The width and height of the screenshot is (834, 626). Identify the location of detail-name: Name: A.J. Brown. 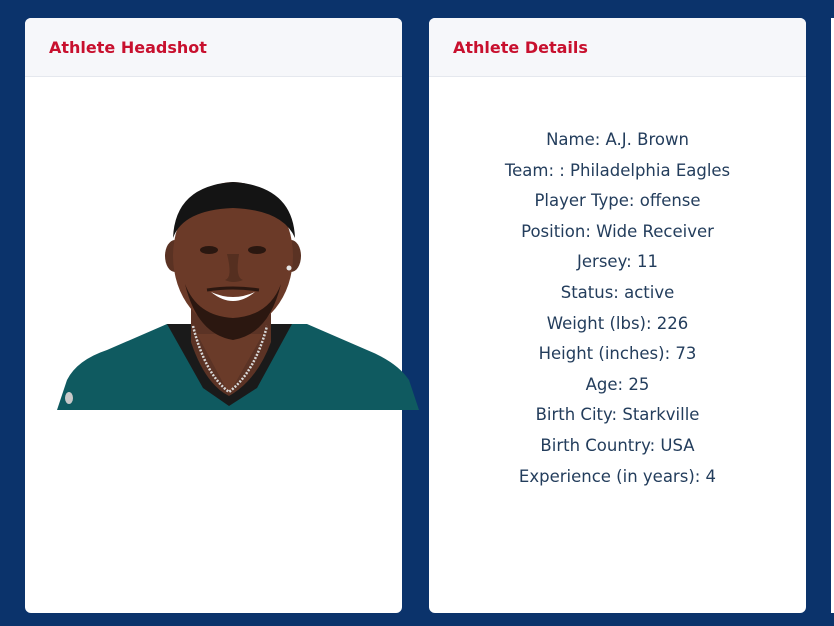
(617, 139).